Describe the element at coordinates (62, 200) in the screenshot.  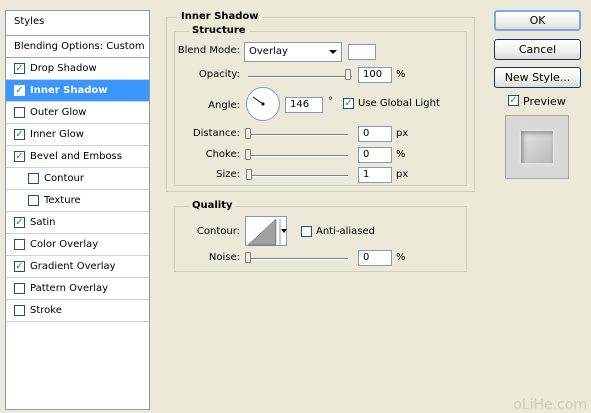
I see `style-item-label: Texture` at that location.